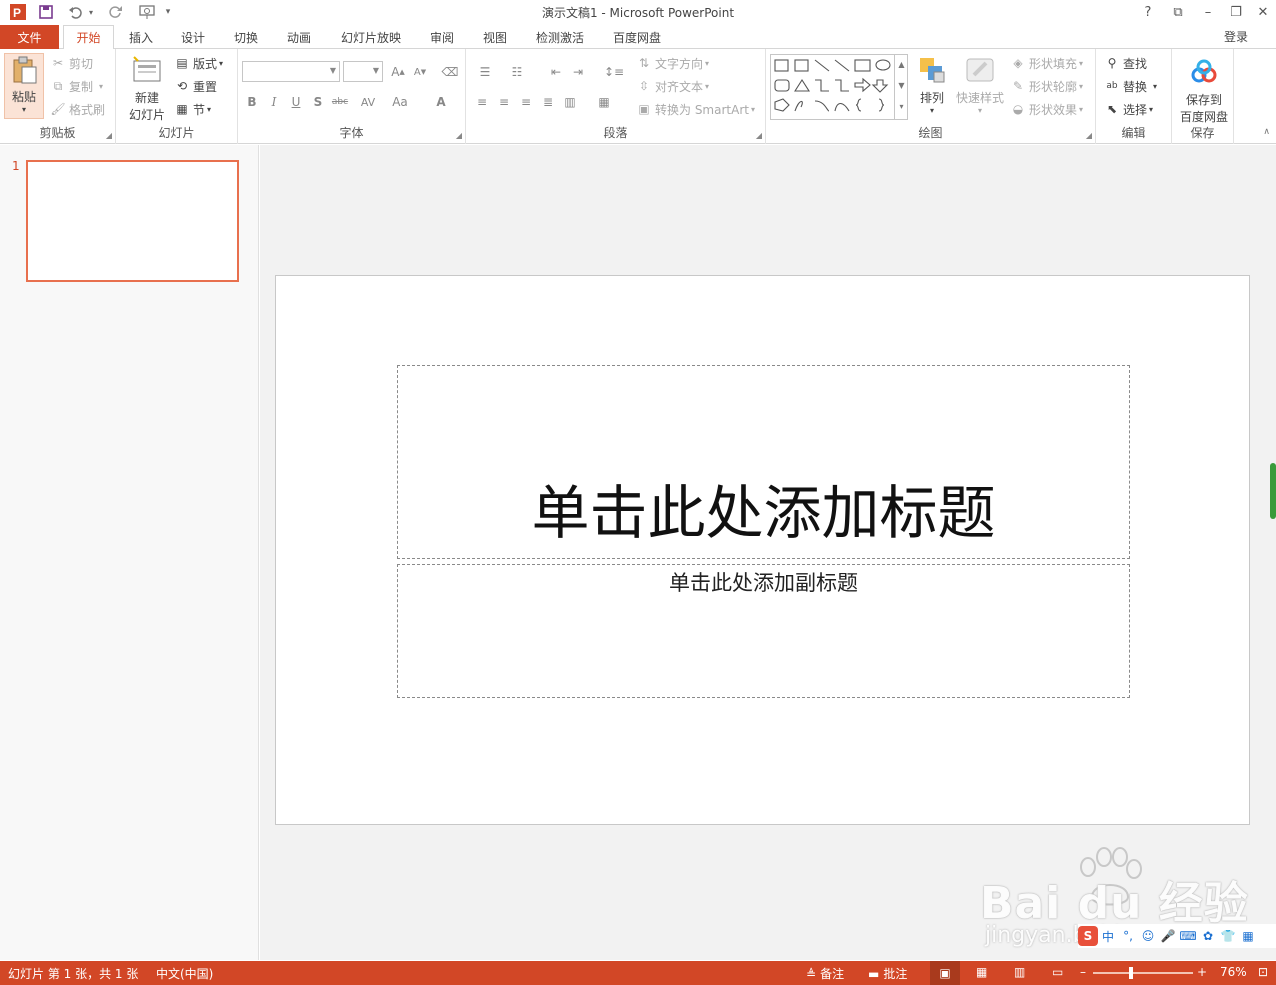  What do you see at coordinates (1236, 36) in the screenshot?
I see `sign-in-link: 登录` at bounding box center [1236, 36].